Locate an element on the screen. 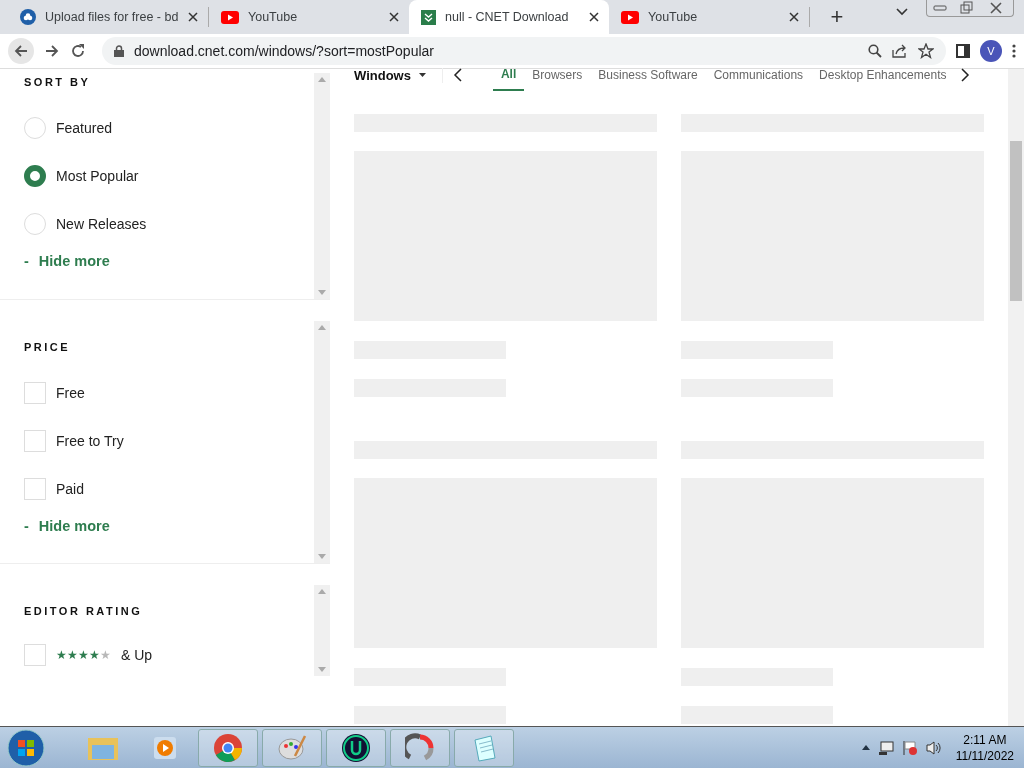 This screenshot has width=1024, height=768. letter-u-app-icon is located at coordinates (356, 747).